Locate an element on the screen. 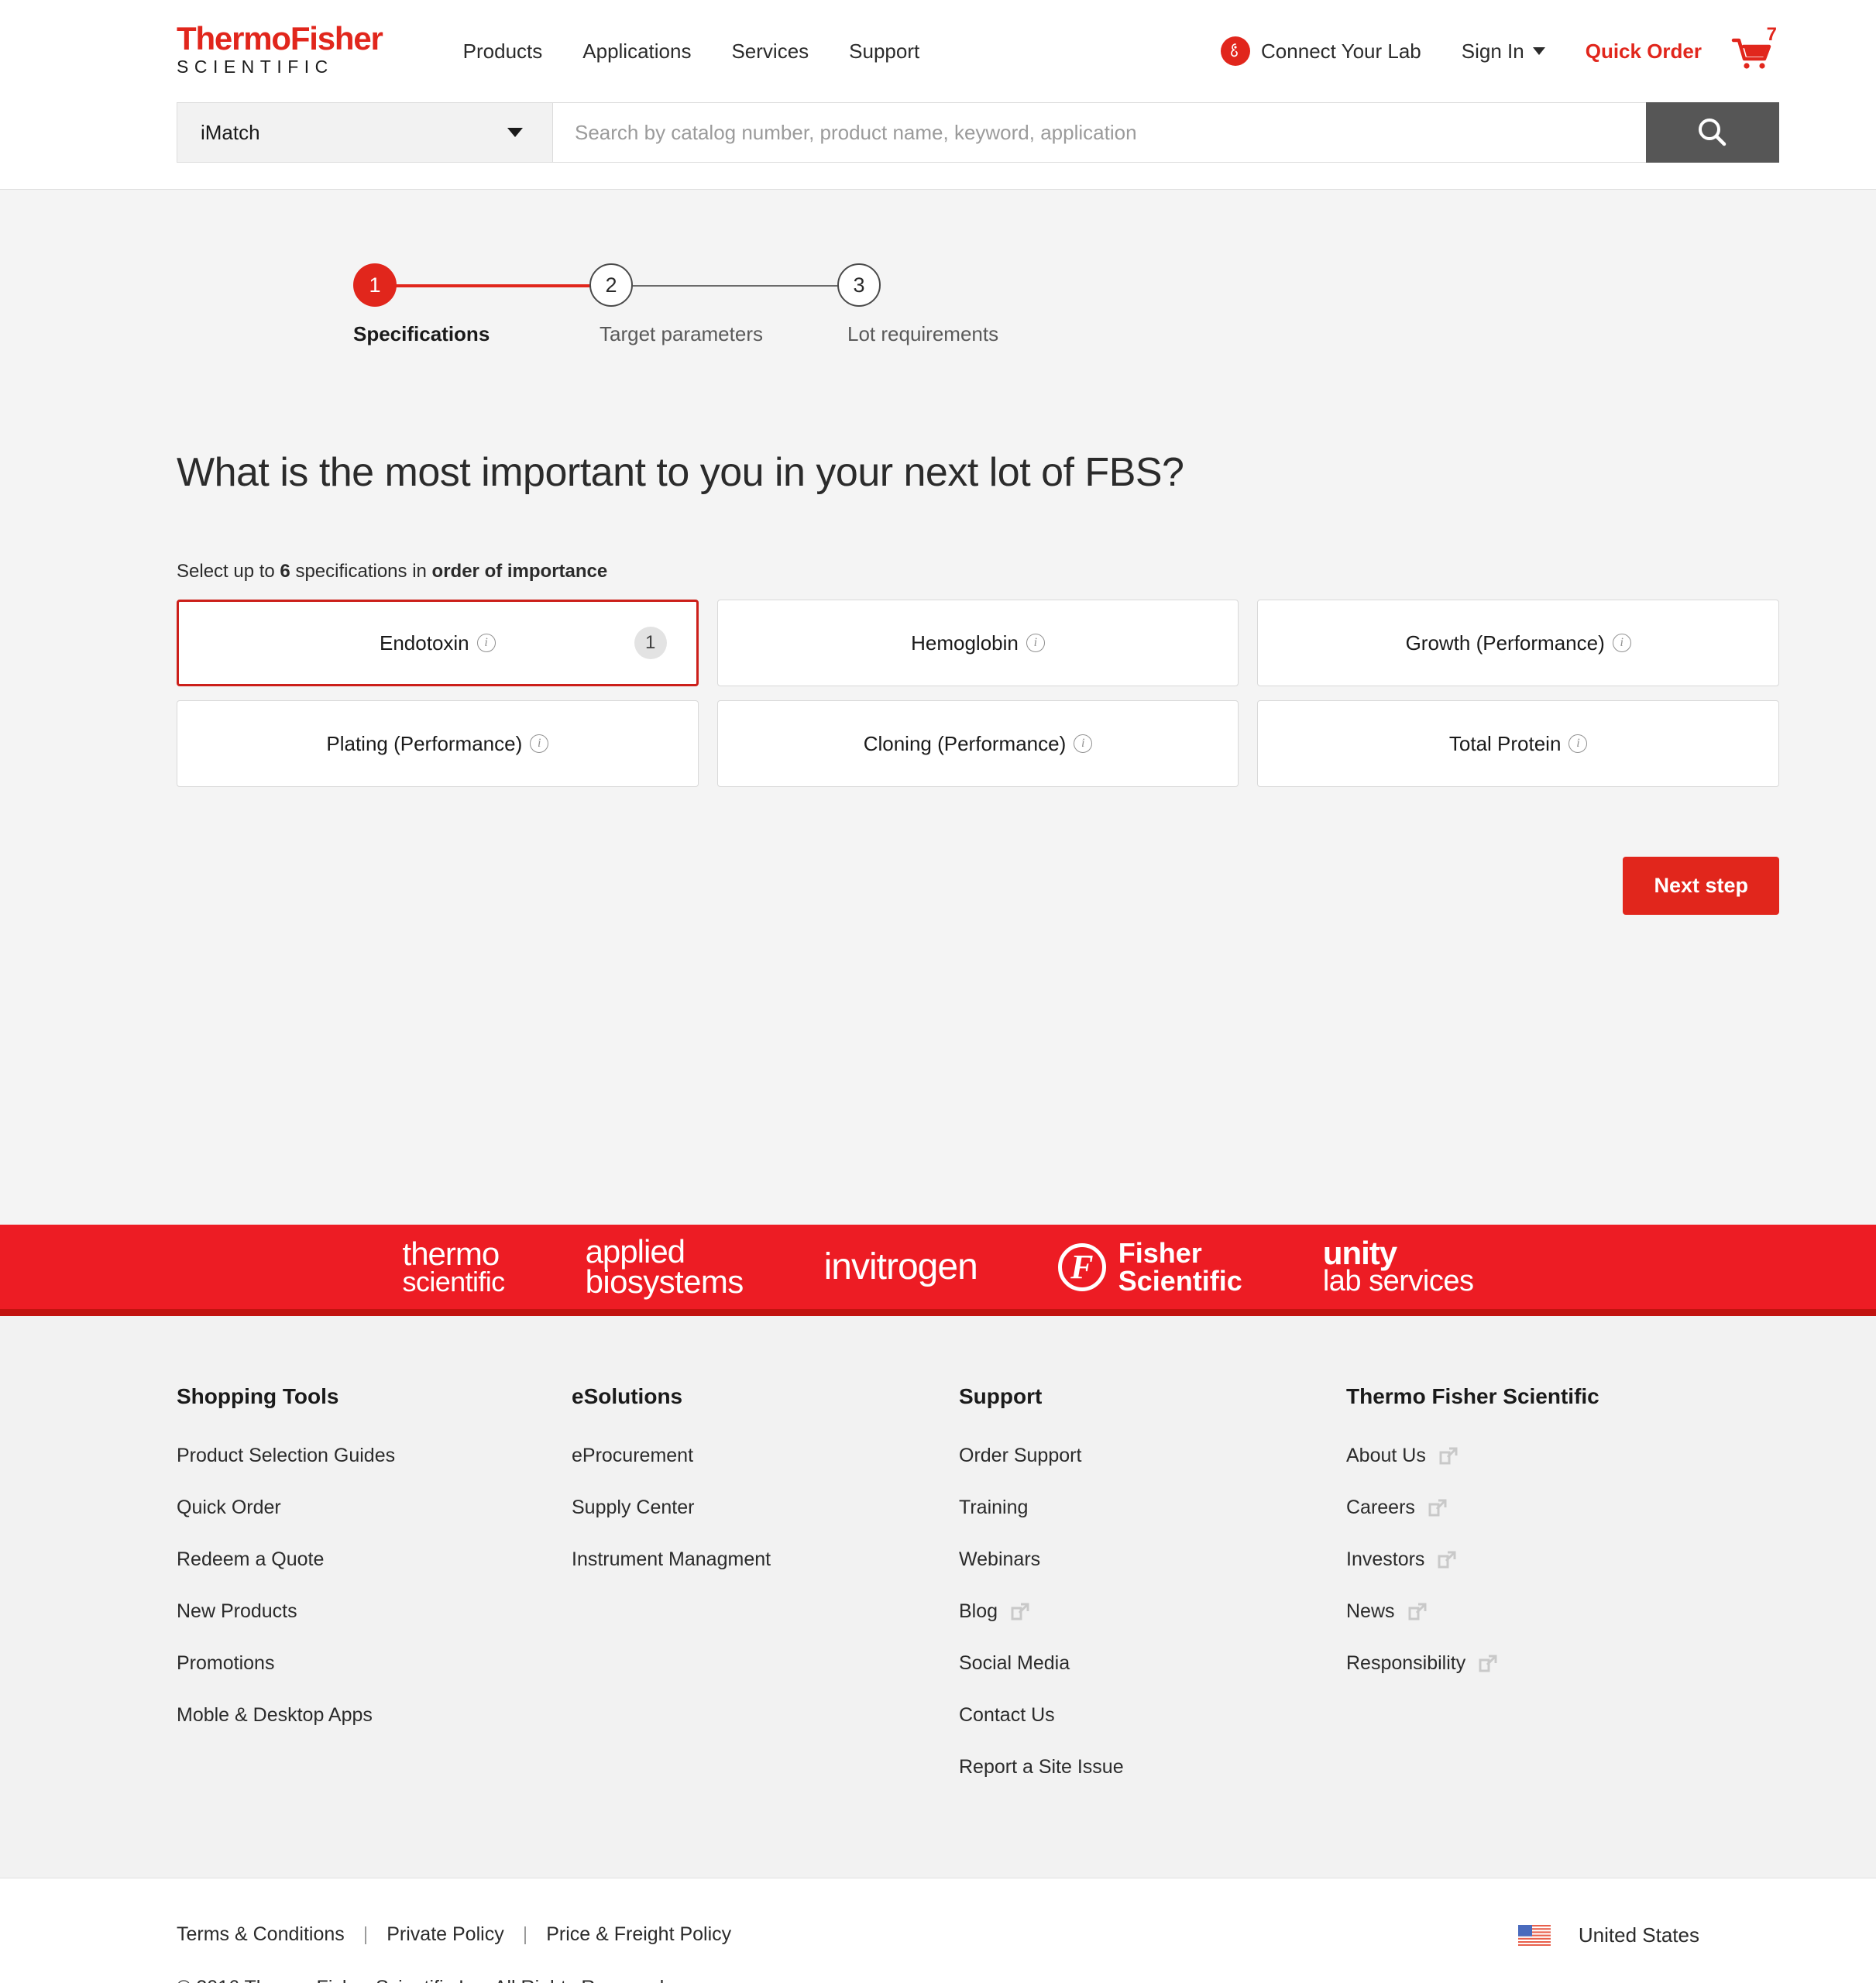 The width and height of the screenshot is (1876, 1983). search-bar: iMatch is located at coordinates (938, 132).